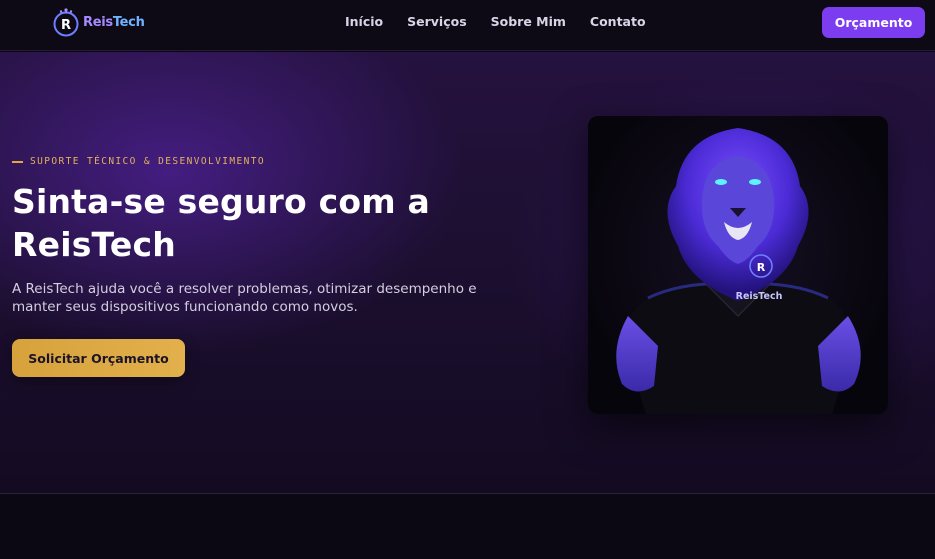 This screenshot has width=935, height=559. I want to click on main-nav: Início Serviços Sobre Mim Contato, so click(495, 21).